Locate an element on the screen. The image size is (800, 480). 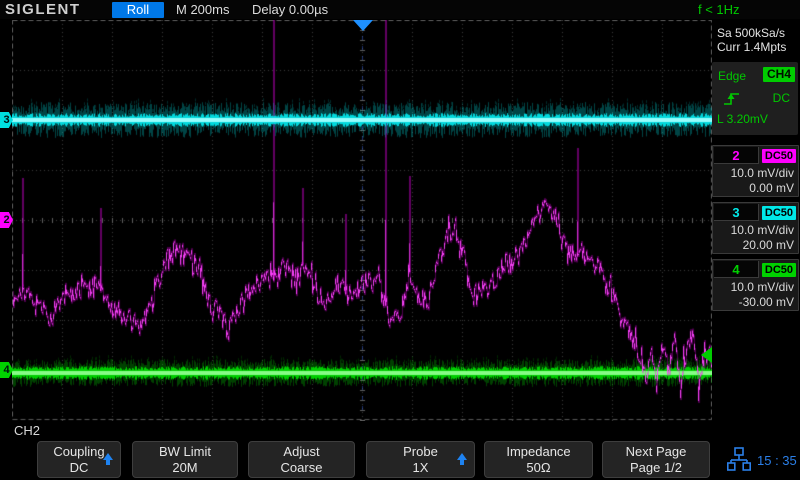
status-bar: CH2 is located at coordinates (400, 431).